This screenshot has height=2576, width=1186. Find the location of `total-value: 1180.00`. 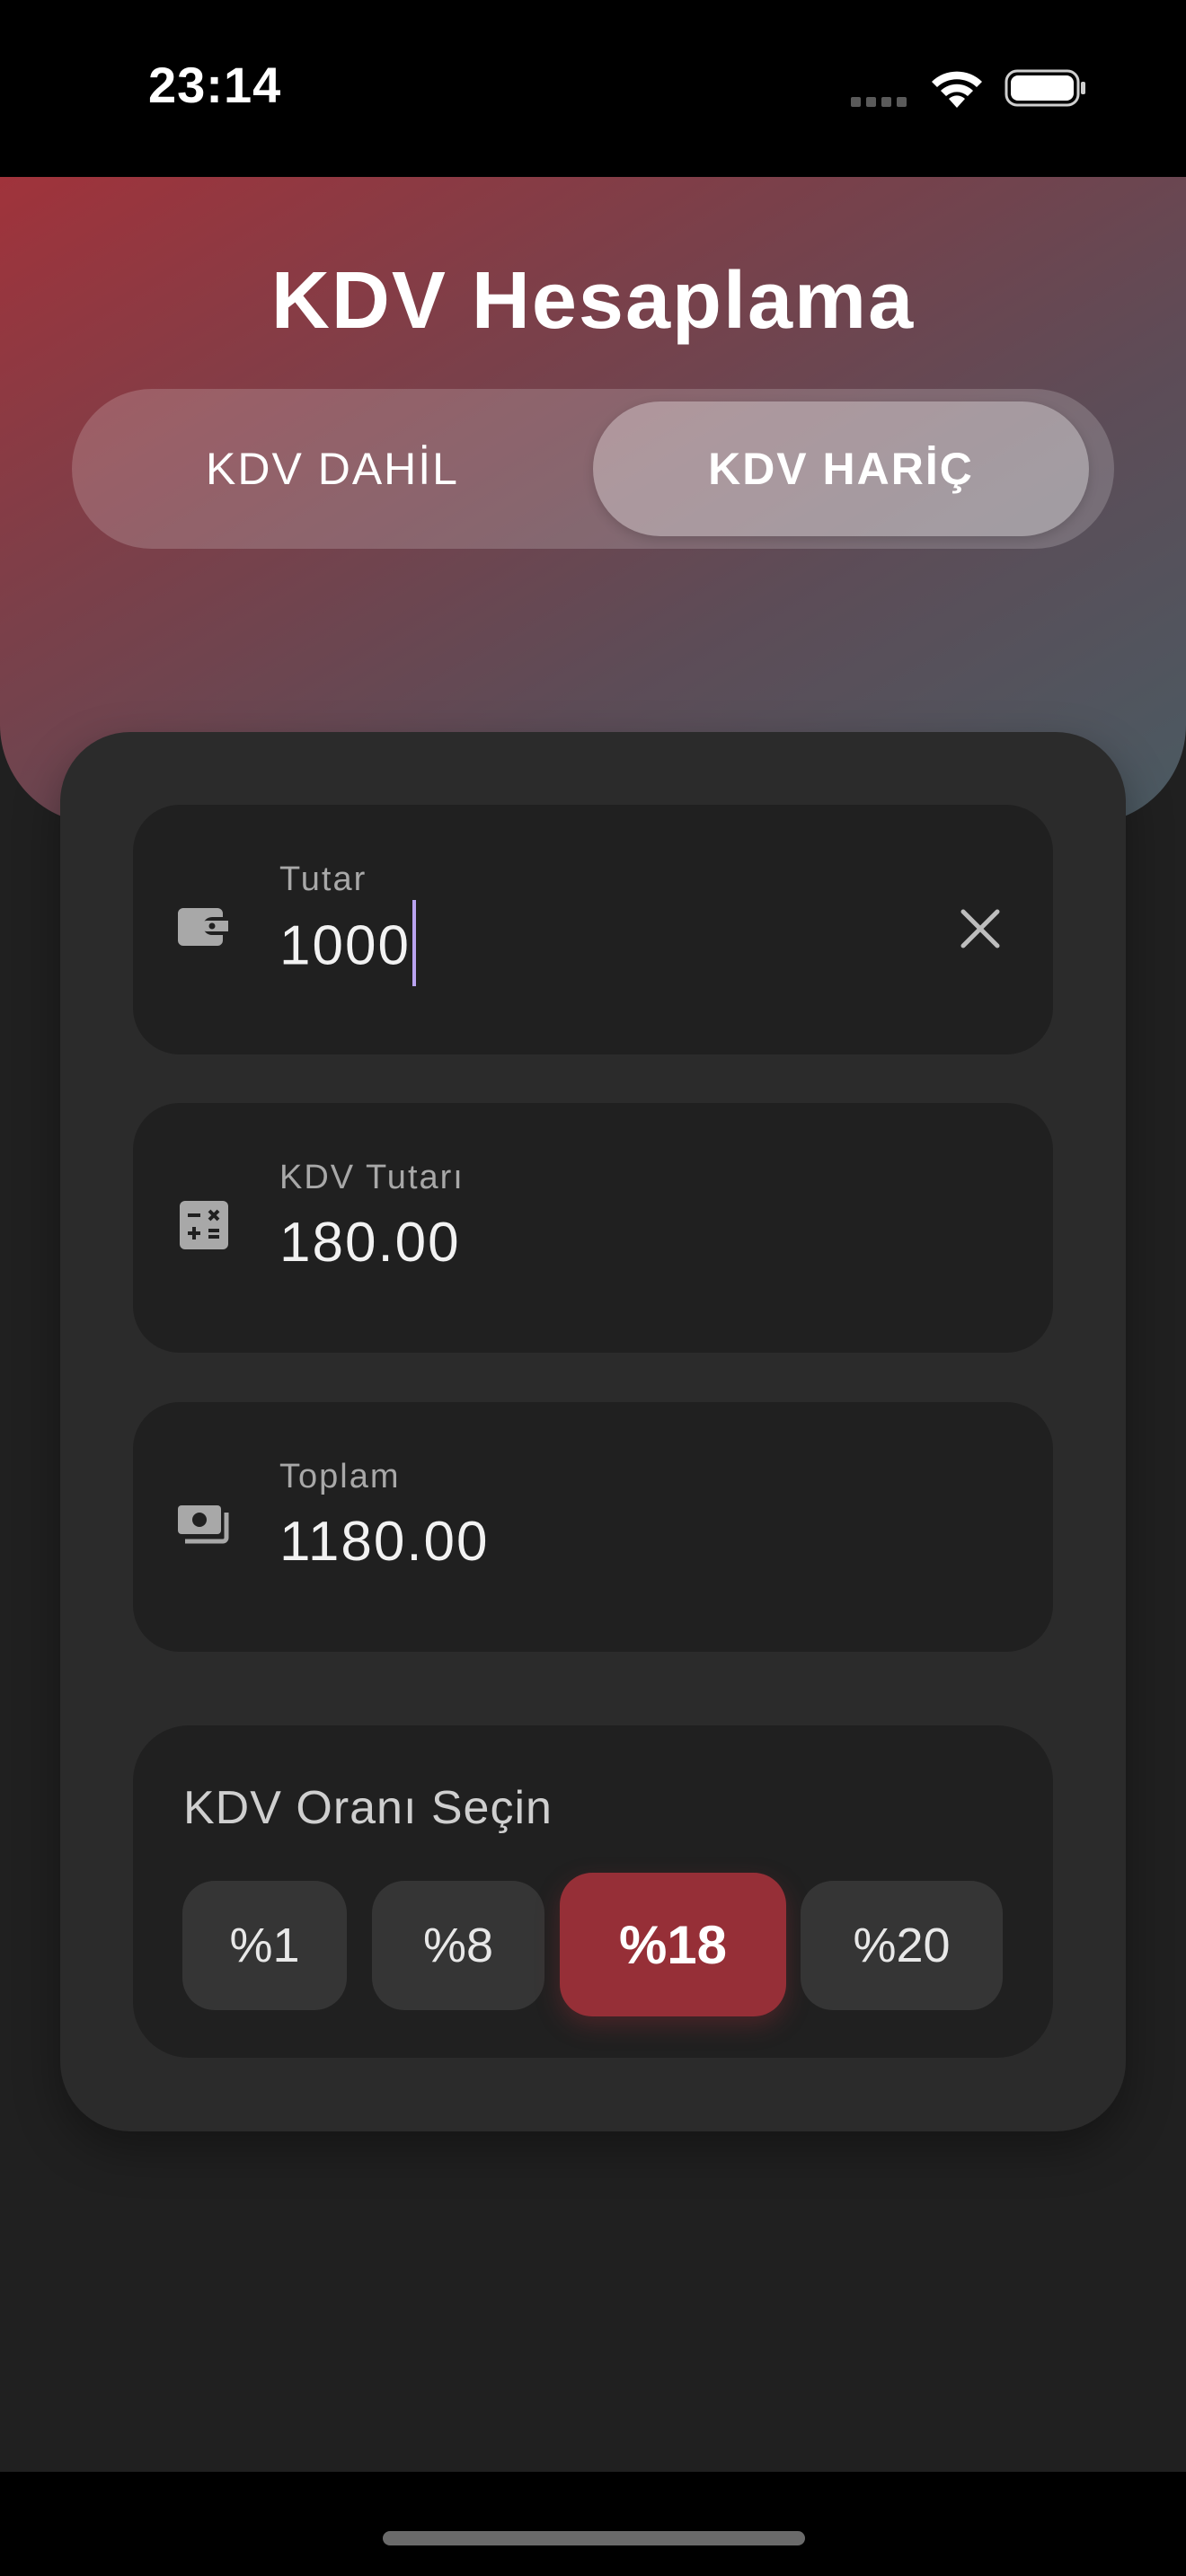

total-value: 1180.00 is located at coordinates (384, 1542).